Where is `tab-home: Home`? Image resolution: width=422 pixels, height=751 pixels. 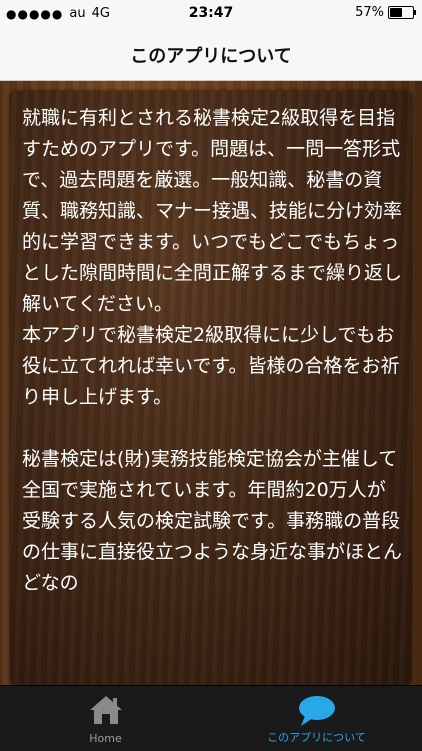
tab-home: Home is located at coordinates (105, 718).